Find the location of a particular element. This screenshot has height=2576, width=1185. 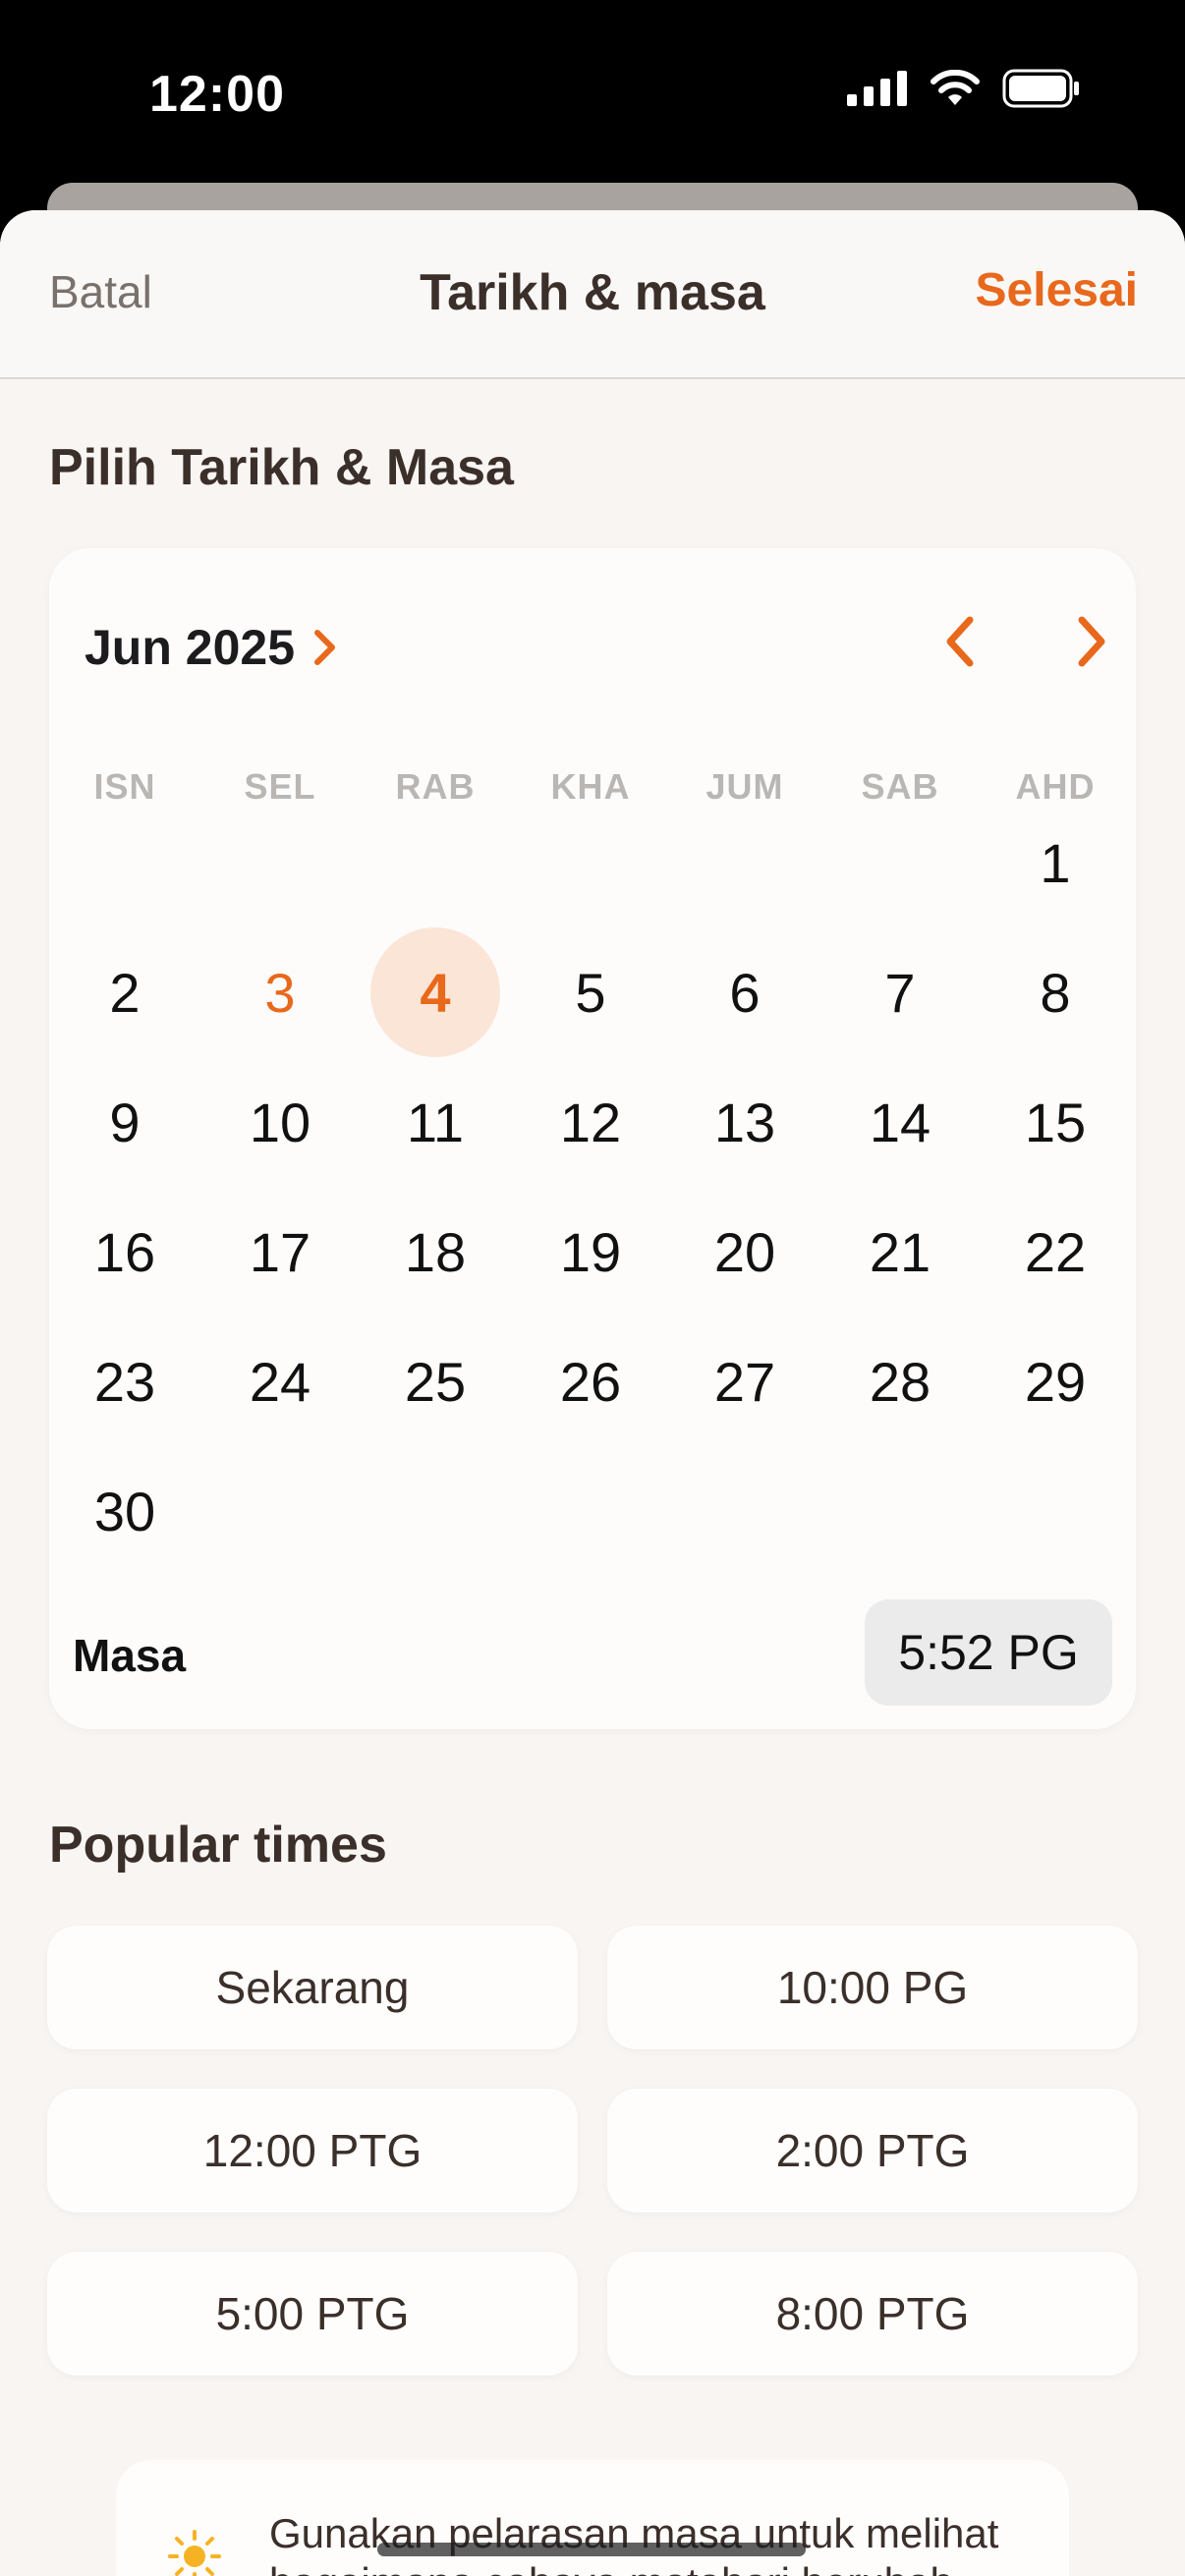

popular-time-button: 2:00 PTG is located at coordinates (873, 2150).